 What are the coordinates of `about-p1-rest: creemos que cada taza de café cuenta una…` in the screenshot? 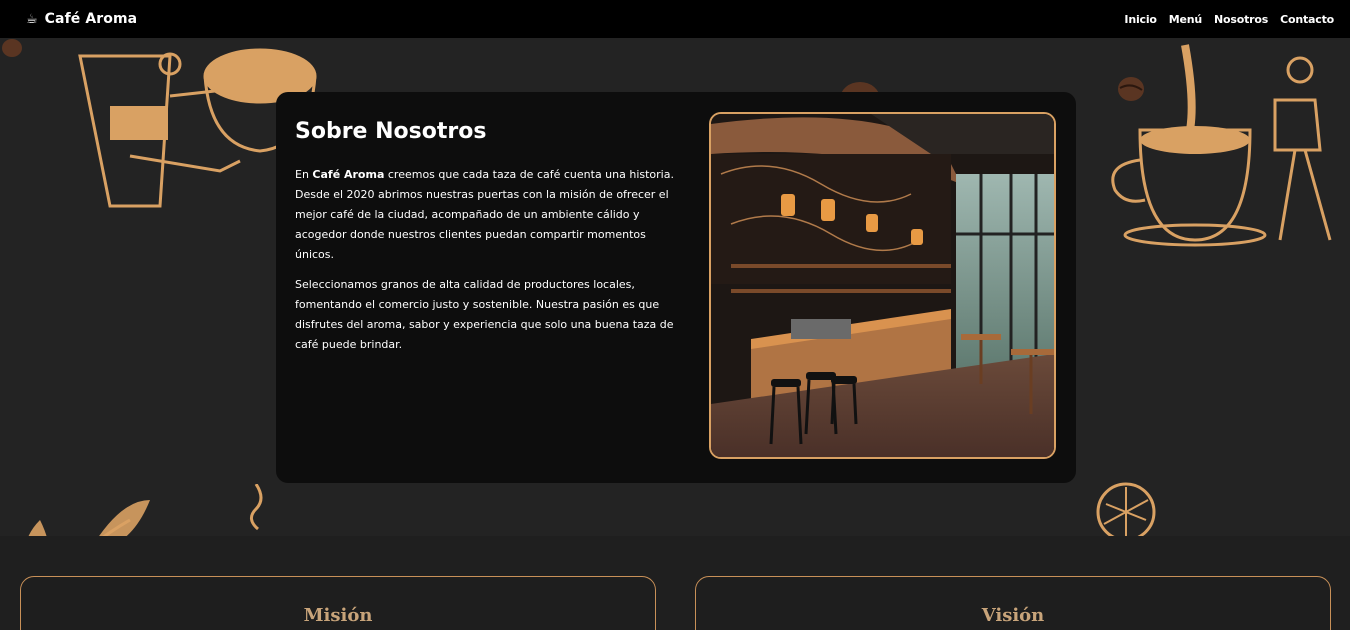 It's located at (484, 214).